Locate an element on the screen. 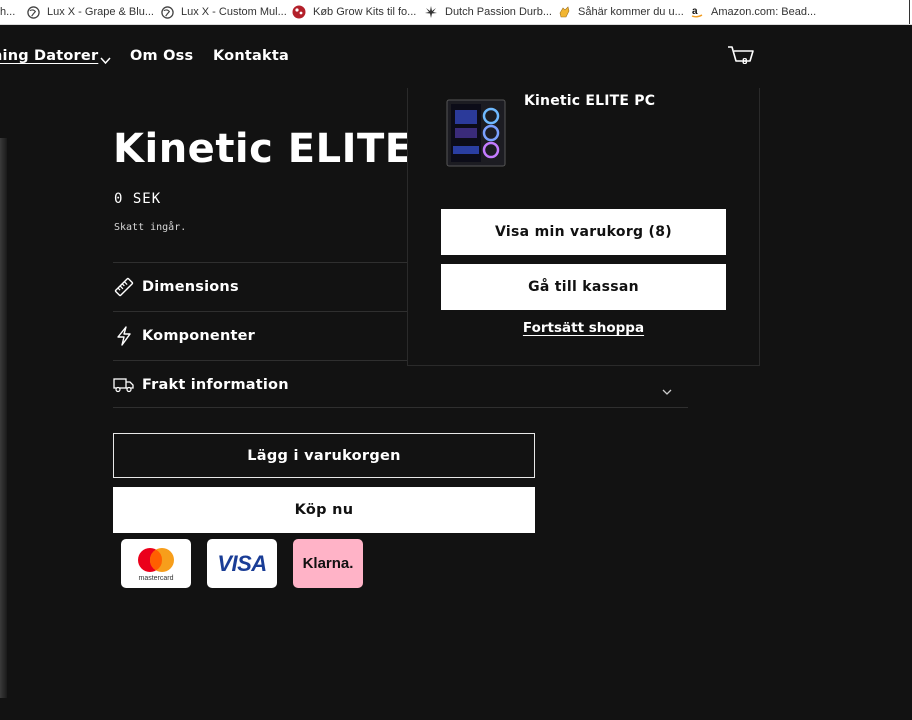 This screenshot has width=912, height=720. amazon-icon: a is located at coordinates (697, 12).